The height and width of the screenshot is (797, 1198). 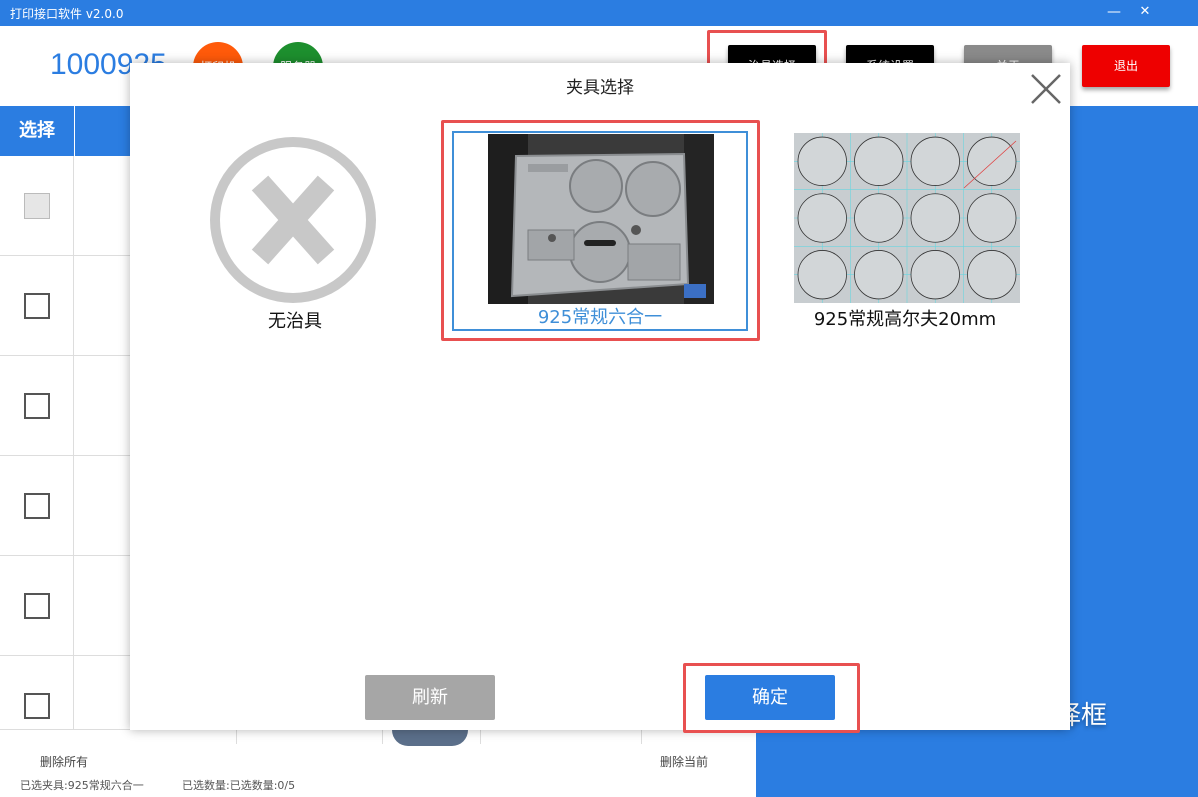 I want to click on delete-current-link: 删除当前, so click(x=684, y=761).